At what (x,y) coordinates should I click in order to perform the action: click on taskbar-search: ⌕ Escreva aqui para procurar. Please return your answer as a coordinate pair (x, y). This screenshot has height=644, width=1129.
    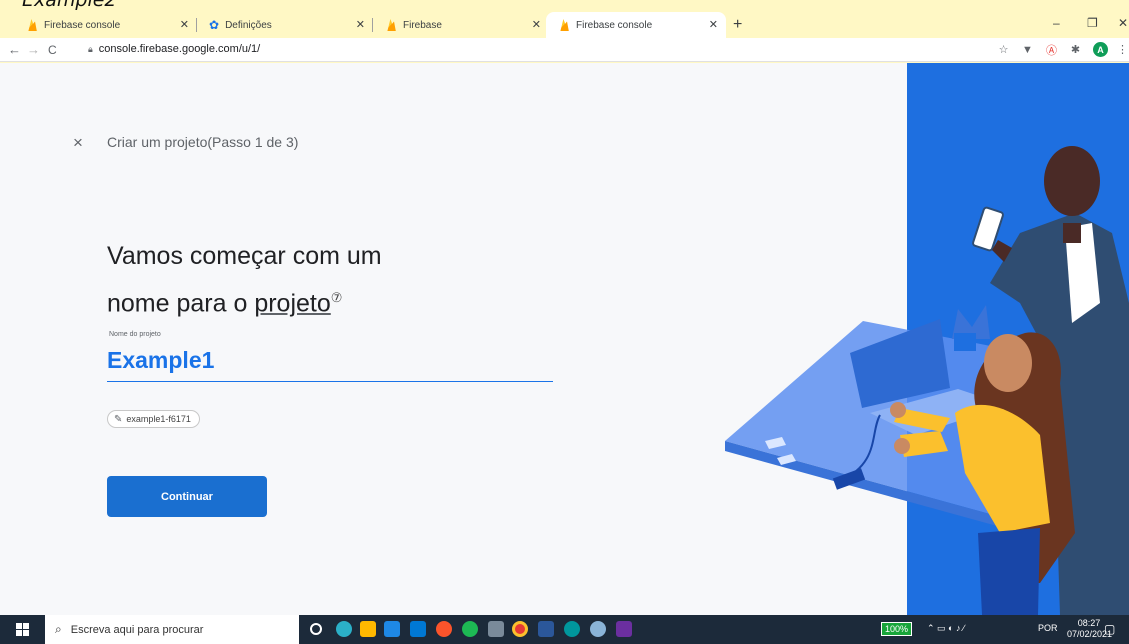
    Looking at the image, I should click on (172, 629).